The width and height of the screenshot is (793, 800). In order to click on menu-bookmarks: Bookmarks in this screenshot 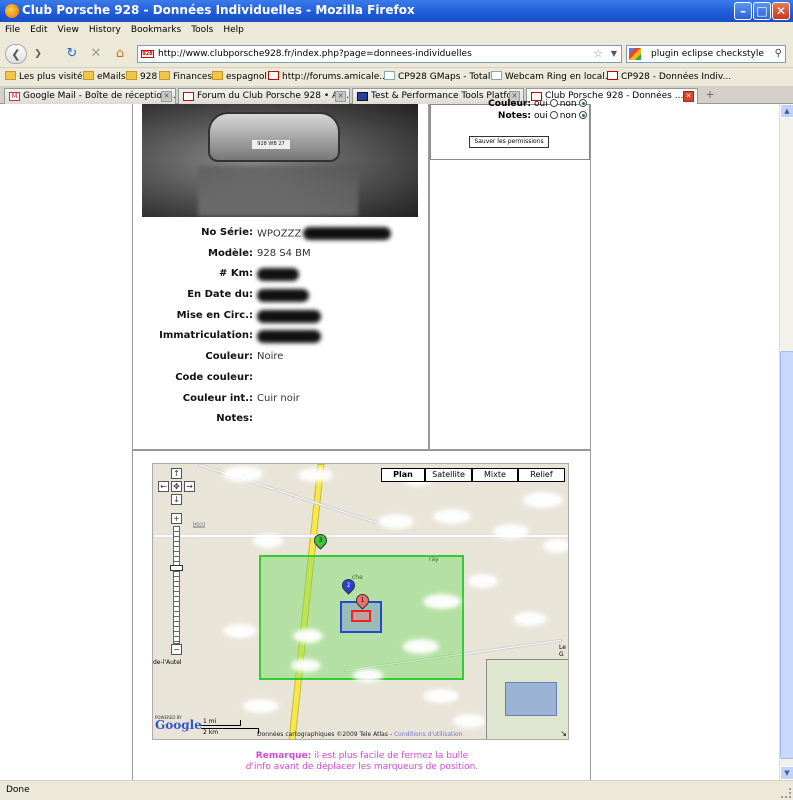, I will do `click(156, 28)`.